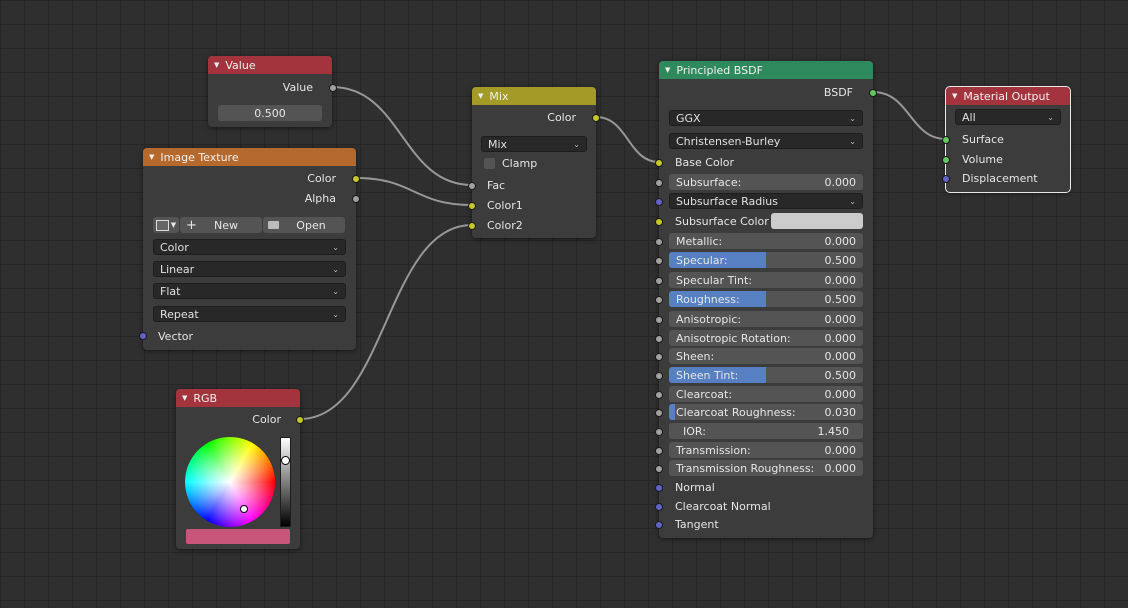 This screenshot has height=608, width=1128. Describe the element at coordinates (766, 338) in the screenshot. I see `anisotropic-rotation-field: Anisotropic Rotation: 0.000` at that location.